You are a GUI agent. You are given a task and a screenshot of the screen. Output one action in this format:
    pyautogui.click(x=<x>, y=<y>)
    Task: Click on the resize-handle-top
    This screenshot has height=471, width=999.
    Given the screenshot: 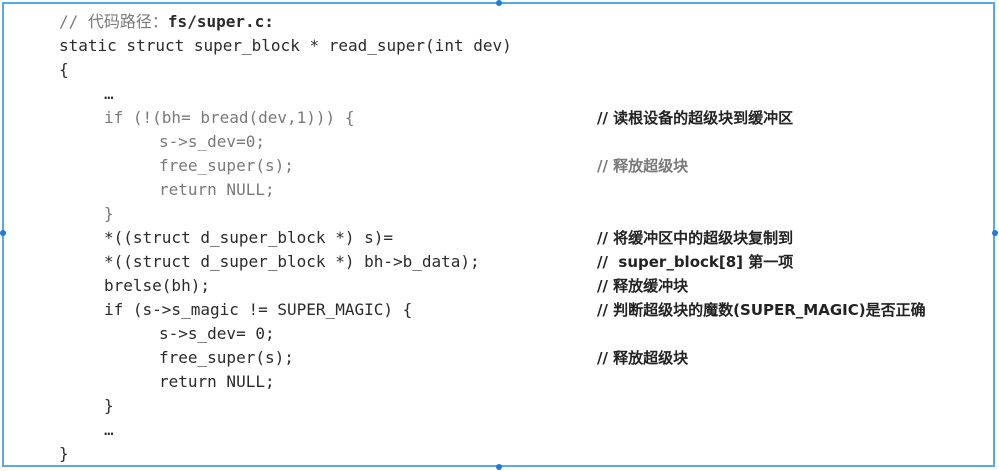 What is the action you would take?
    pyautogui.click(x=499, y=3)
    